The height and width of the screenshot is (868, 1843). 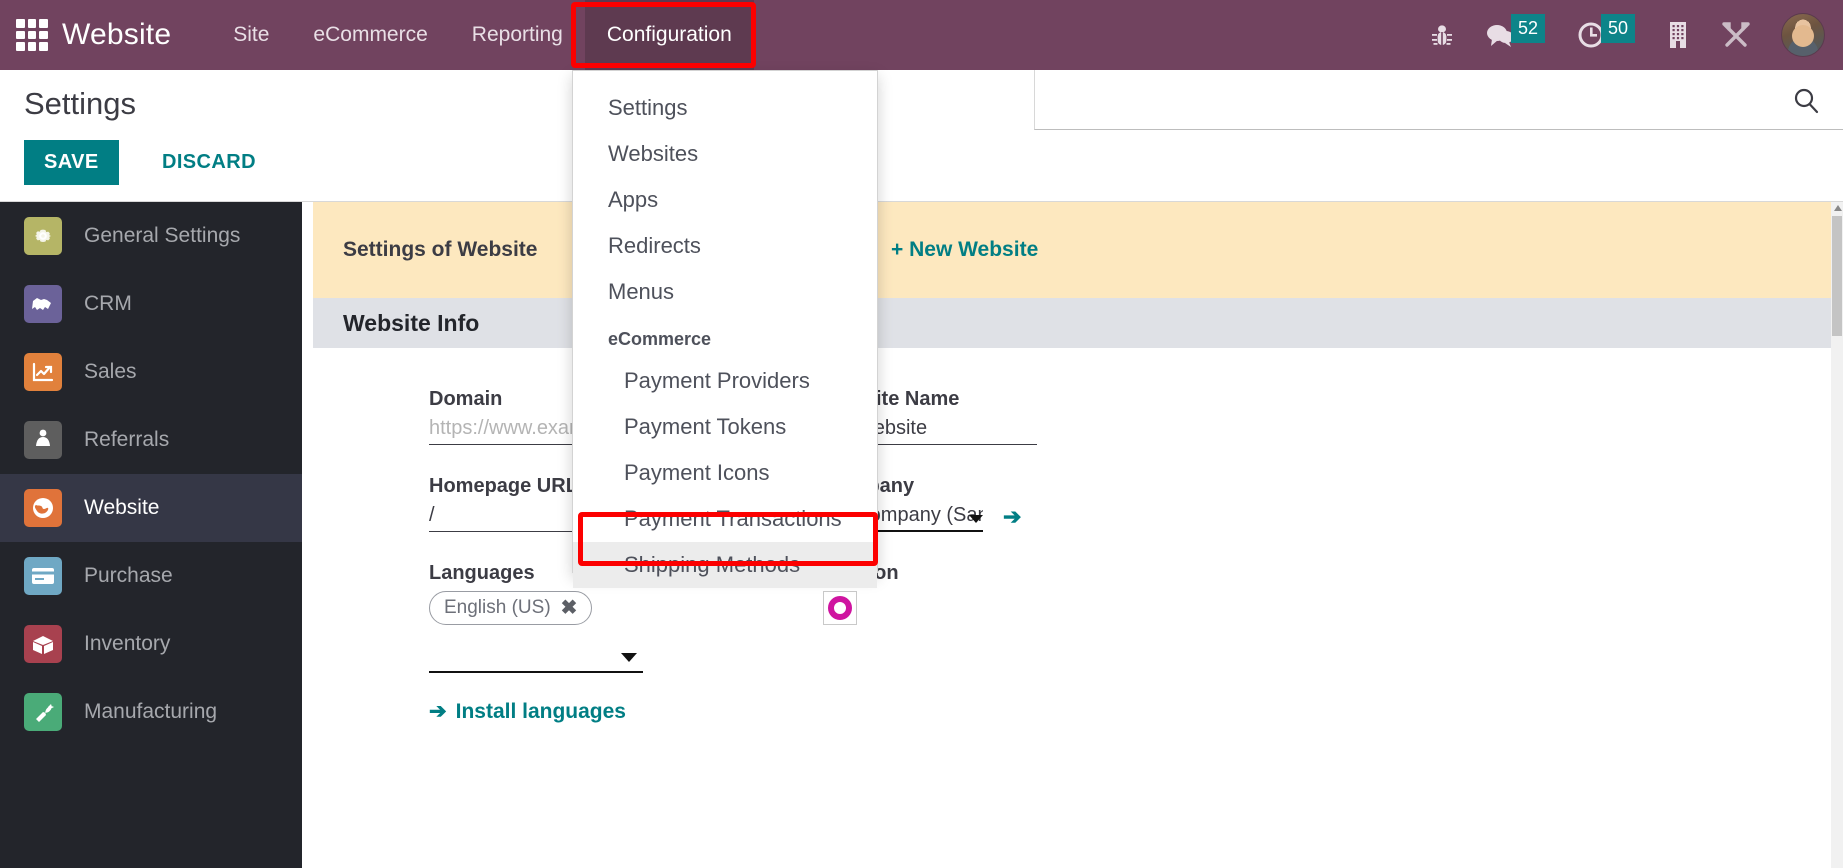 What do you see at coordinates (116, 35) in the screenshot?
I see `app-brand-title: Website` at bounding box center [116, 35].